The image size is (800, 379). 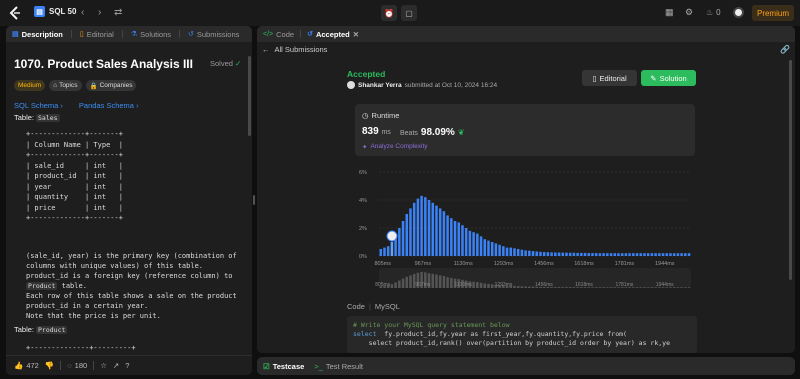 I want to click on avatar, so click(x=738, y=12).